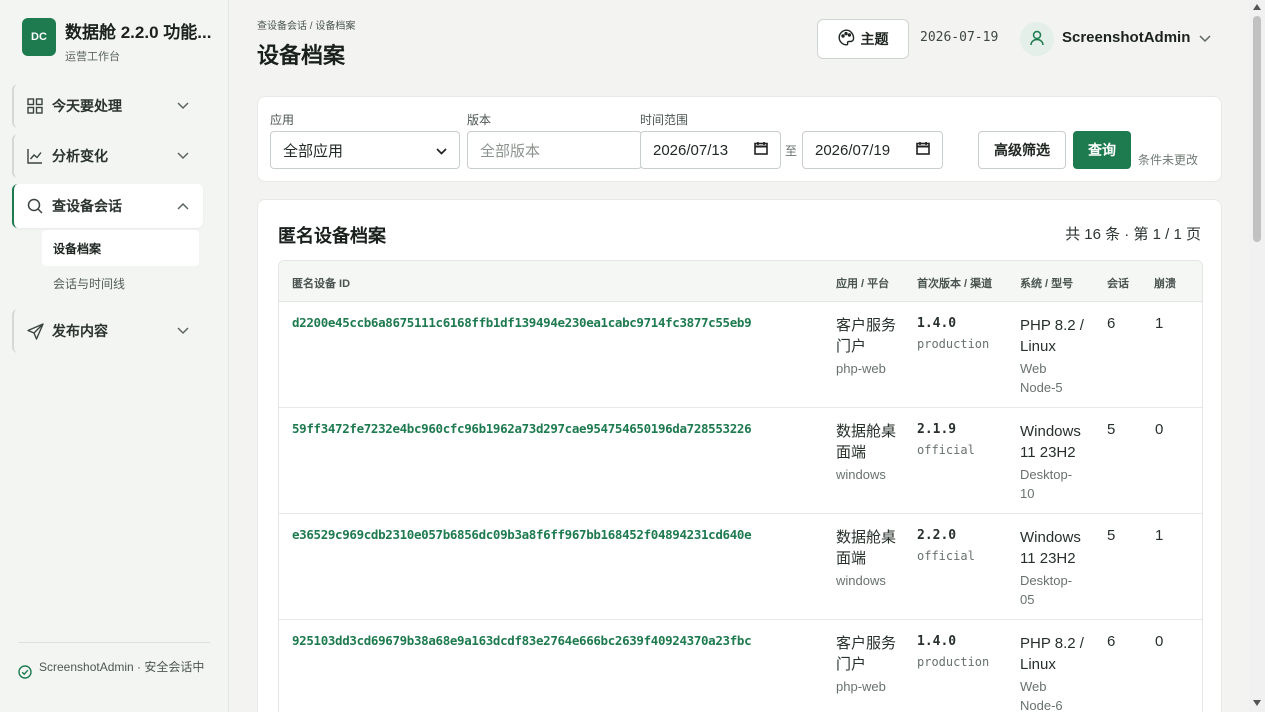 The height and width of the screenshot is (712, 1265). I want to click on advanced-filter-button: 高级筛选, so click(1022, 150).